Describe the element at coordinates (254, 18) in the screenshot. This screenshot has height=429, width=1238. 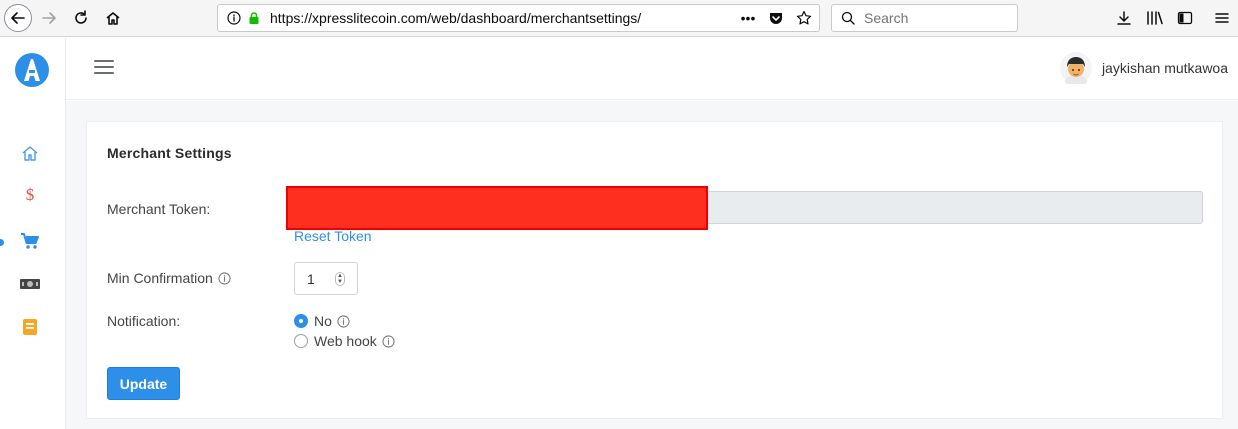
I see `lock-icon` at that location.